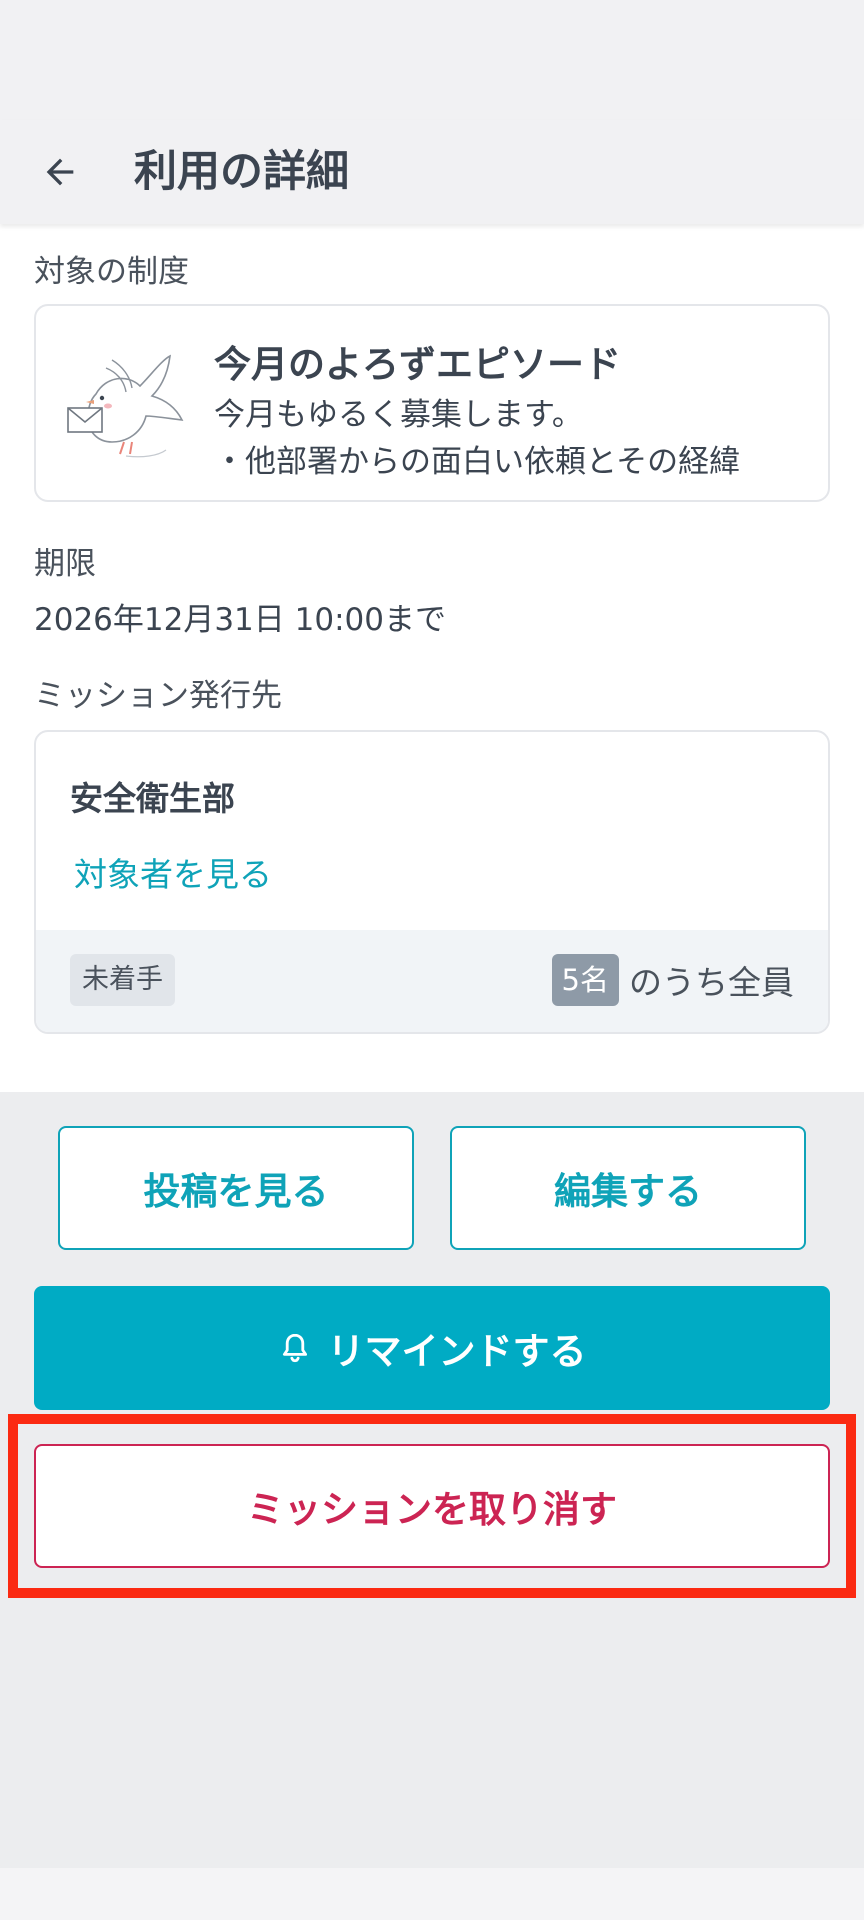 The height and width of the screenshot is (1920, 864). What do you see at coordinates (457, 1351) in the screenshot?
I see `remind-button-label: リマインドする` at bounding box center [457, 1351].